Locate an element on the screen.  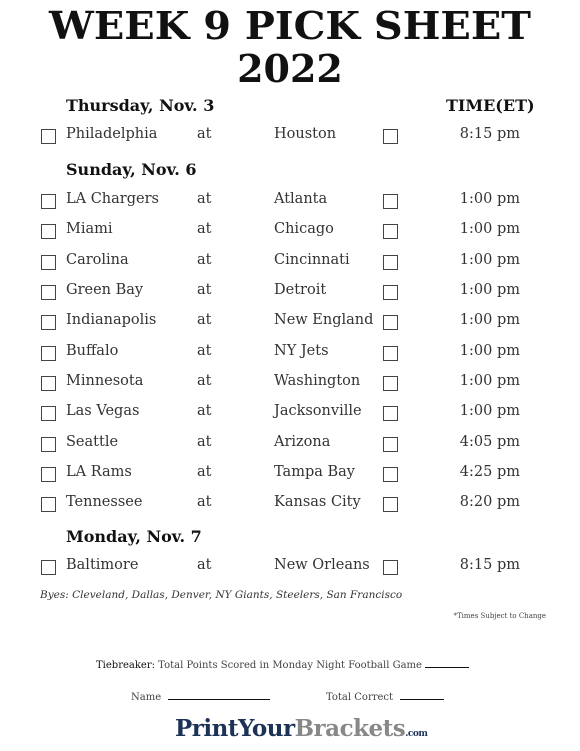
home-team: Detroit is located at coordinates (300, 290).